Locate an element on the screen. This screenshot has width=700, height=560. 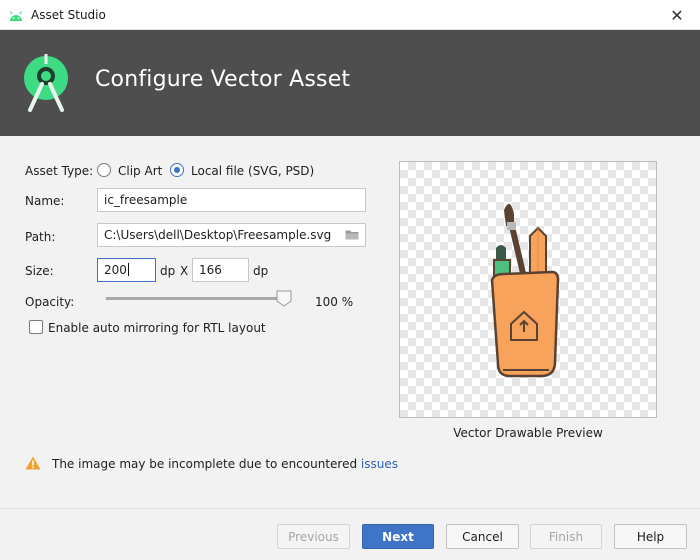
clip-art-radio is located at coordinates (104, 170).